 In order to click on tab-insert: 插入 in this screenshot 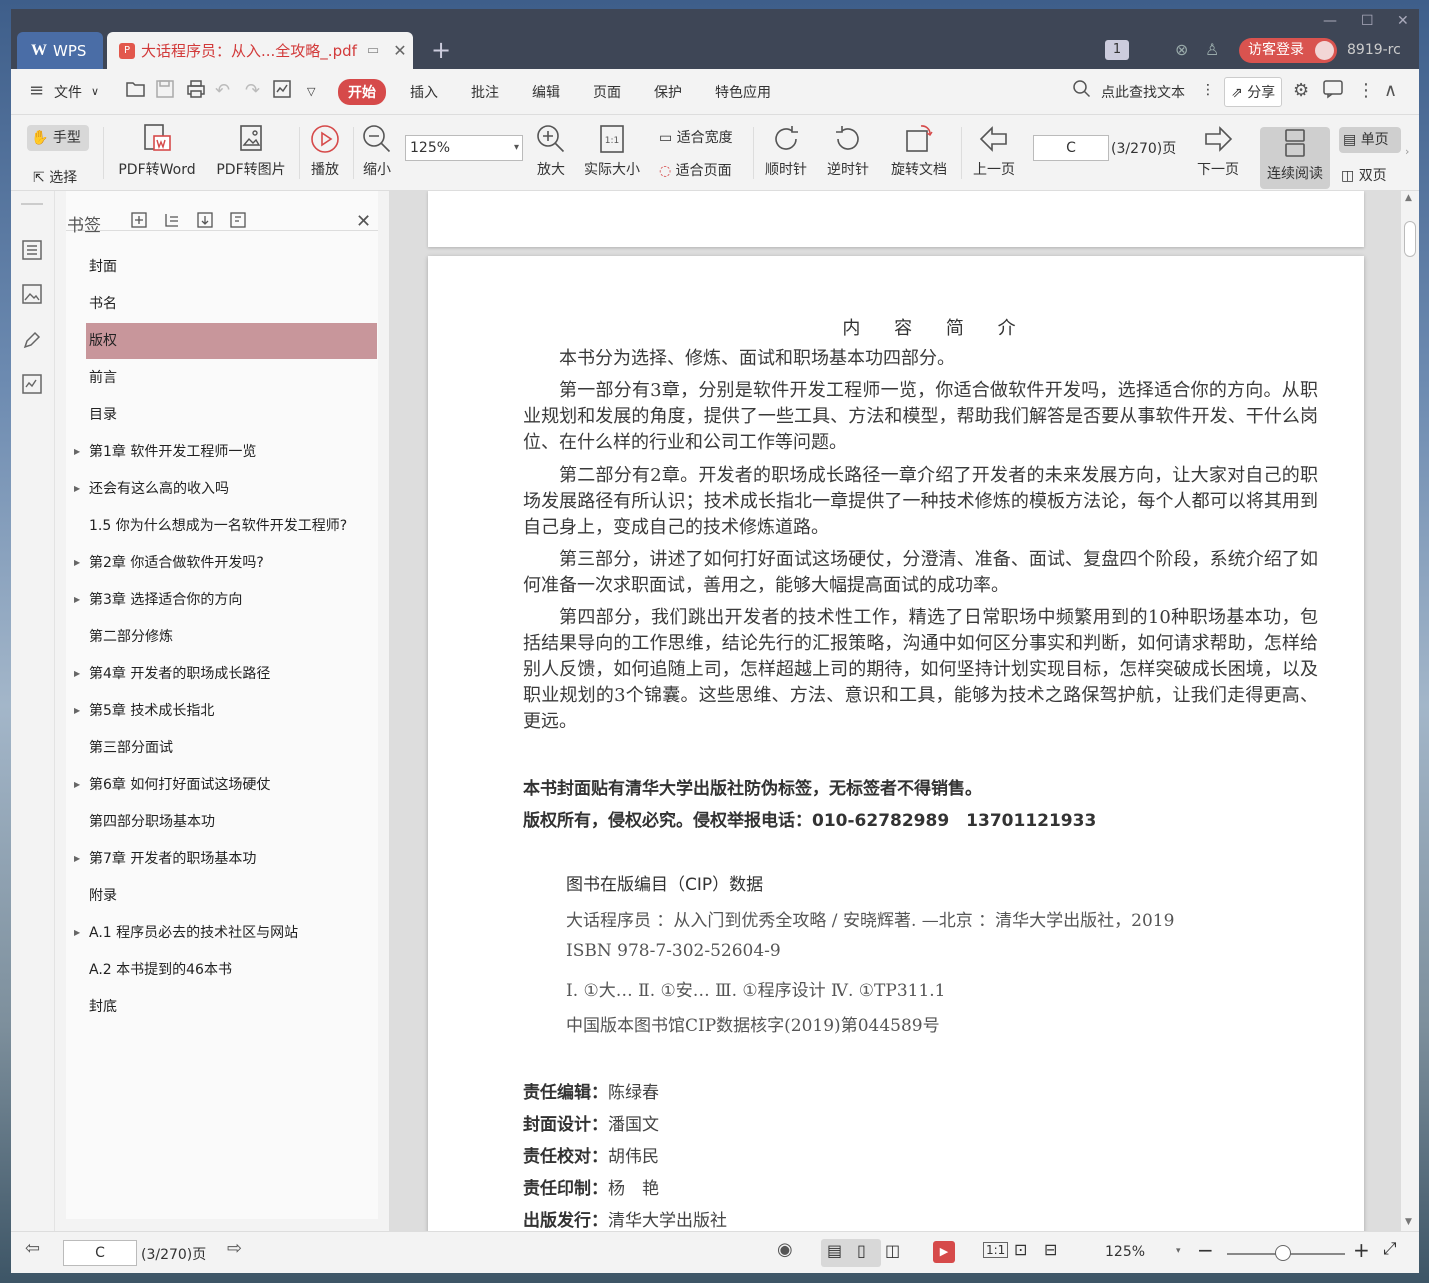, I will do `click(424, 92)`.